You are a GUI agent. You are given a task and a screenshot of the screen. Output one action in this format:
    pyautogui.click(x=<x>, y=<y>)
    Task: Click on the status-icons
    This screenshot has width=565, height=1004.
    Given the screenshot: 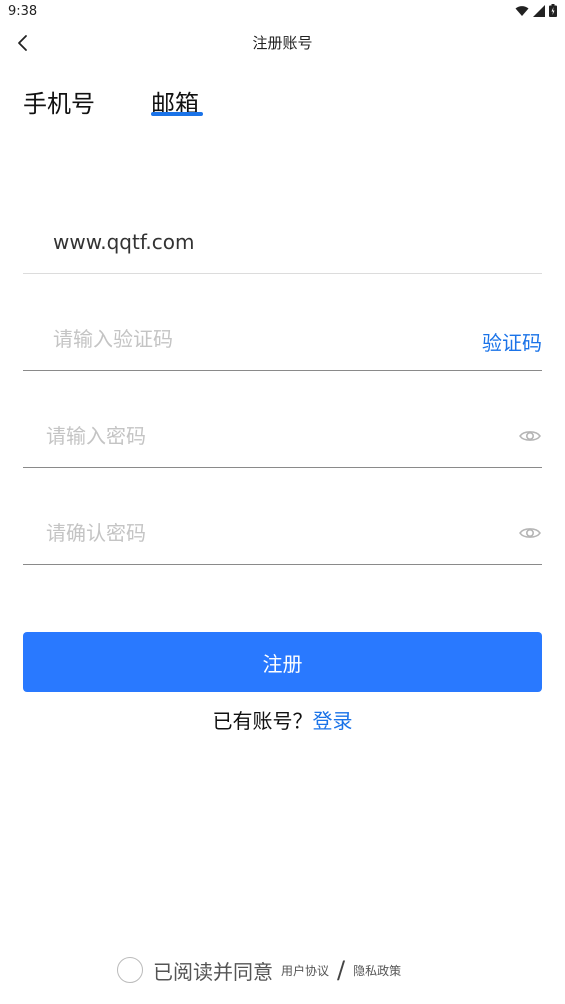 What is the action you would take?
    pyautogui.click(x=536, y=10)
    